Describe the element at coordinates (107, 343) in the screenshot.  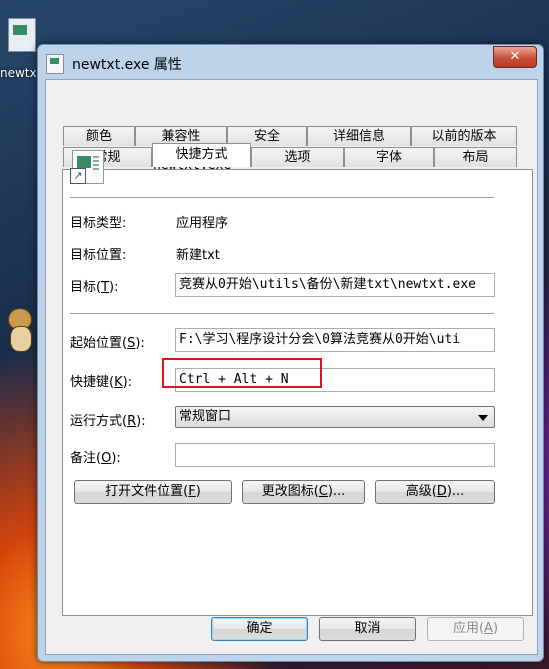
I see `start-in-label: 起始位置(S):` at that location.